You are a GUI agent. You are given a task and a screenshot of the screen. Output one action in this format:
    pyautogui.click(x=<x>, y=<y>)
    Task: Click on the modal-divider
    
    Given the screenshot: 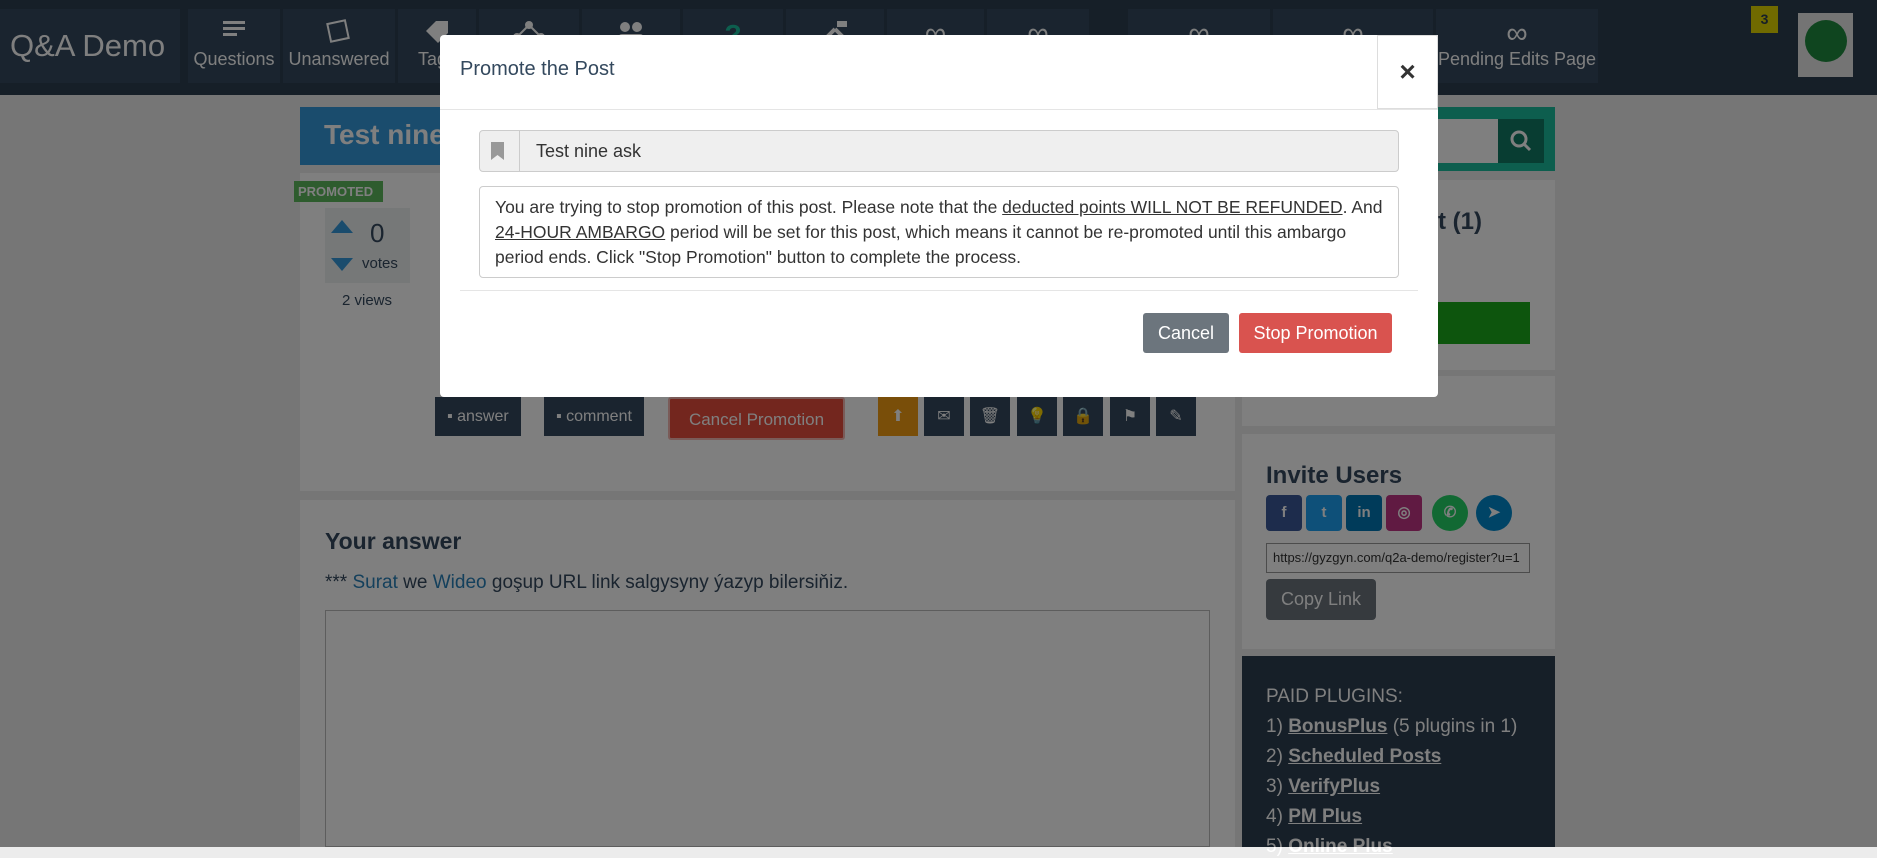 What is the action you would take?
    pyautogui.click(x=939, y=109)
    